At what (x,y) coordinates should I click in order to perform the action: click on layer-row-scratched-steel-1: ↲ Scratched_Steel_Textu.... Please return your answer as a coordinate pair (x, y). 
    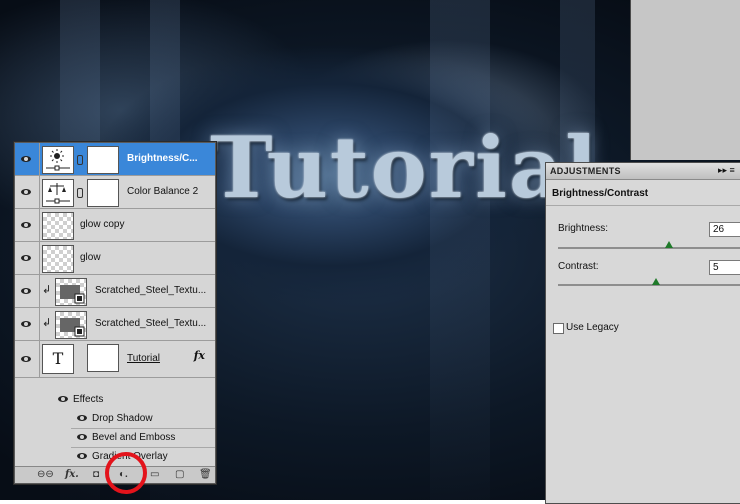
    Looking at the image, I should click on (115, 291).